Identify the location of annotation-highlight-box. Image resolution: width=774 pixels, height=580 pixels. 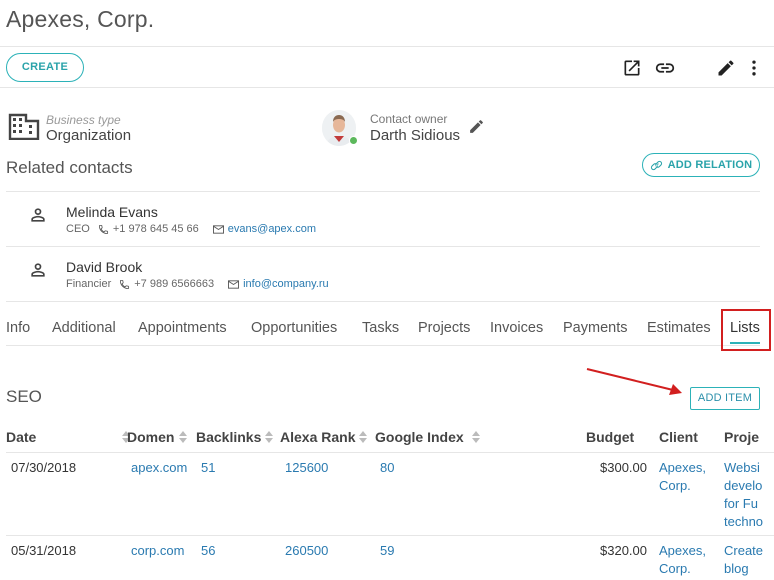
(746, 330).